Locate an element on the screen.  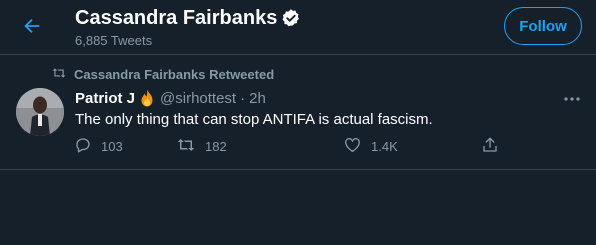
arrow-left-icon is located at coordinates (32, 28).